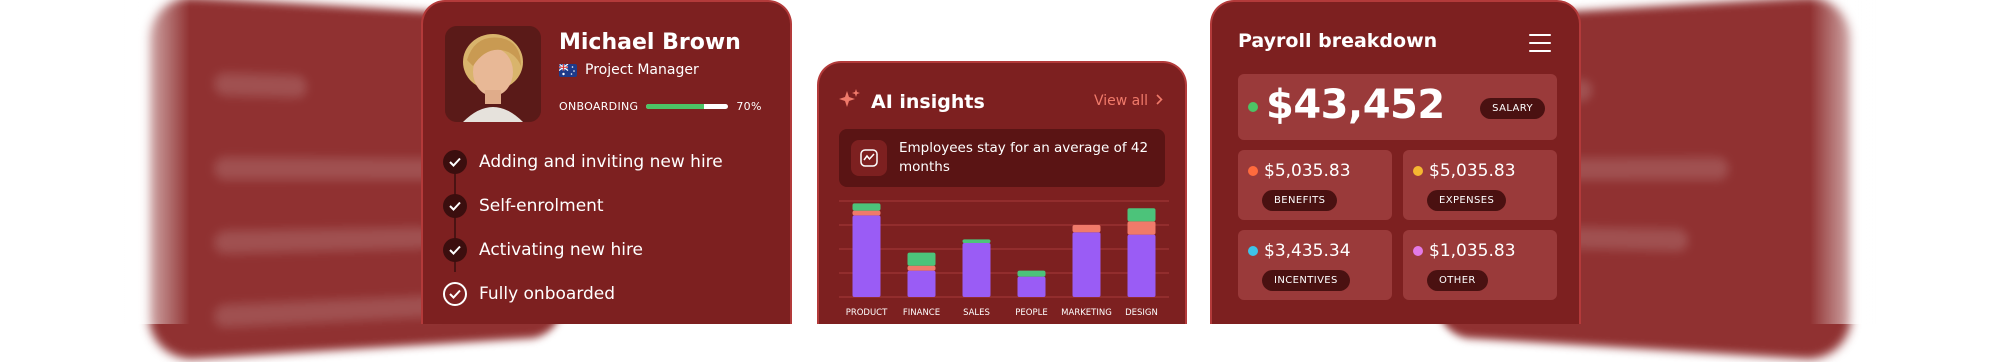 The width and height of the screenshot is (2000, 362). What do you see at coordinates (561, 250) in the screenshot?
I see `step-label: Activating new hire` at bounding box center [561, 250].